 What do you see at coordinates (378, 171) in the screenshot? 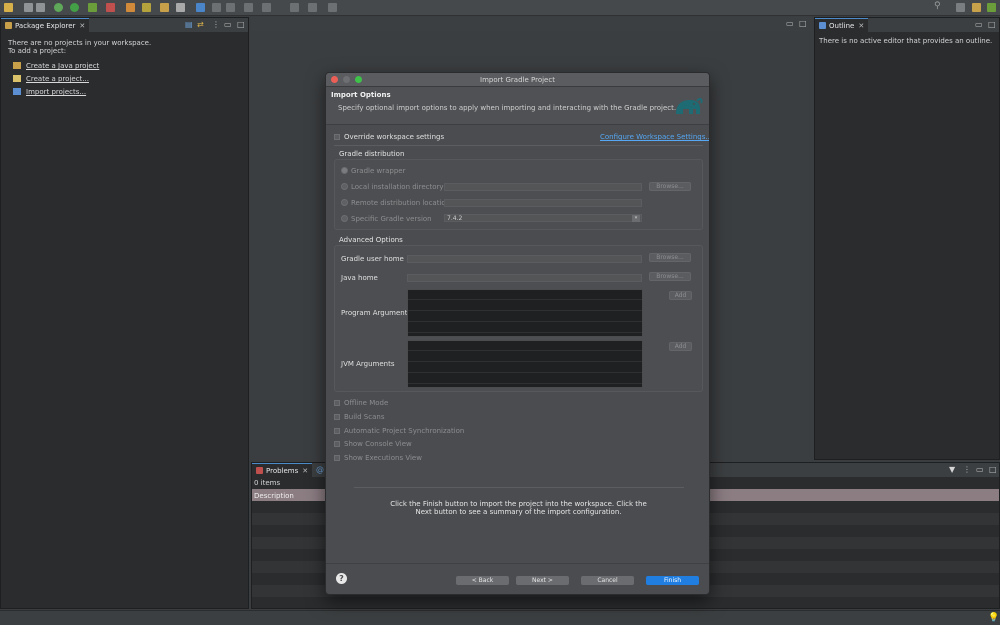
I see `gradle-wrapper-label: Gradle wrapper` at bounding box center [378, 171].